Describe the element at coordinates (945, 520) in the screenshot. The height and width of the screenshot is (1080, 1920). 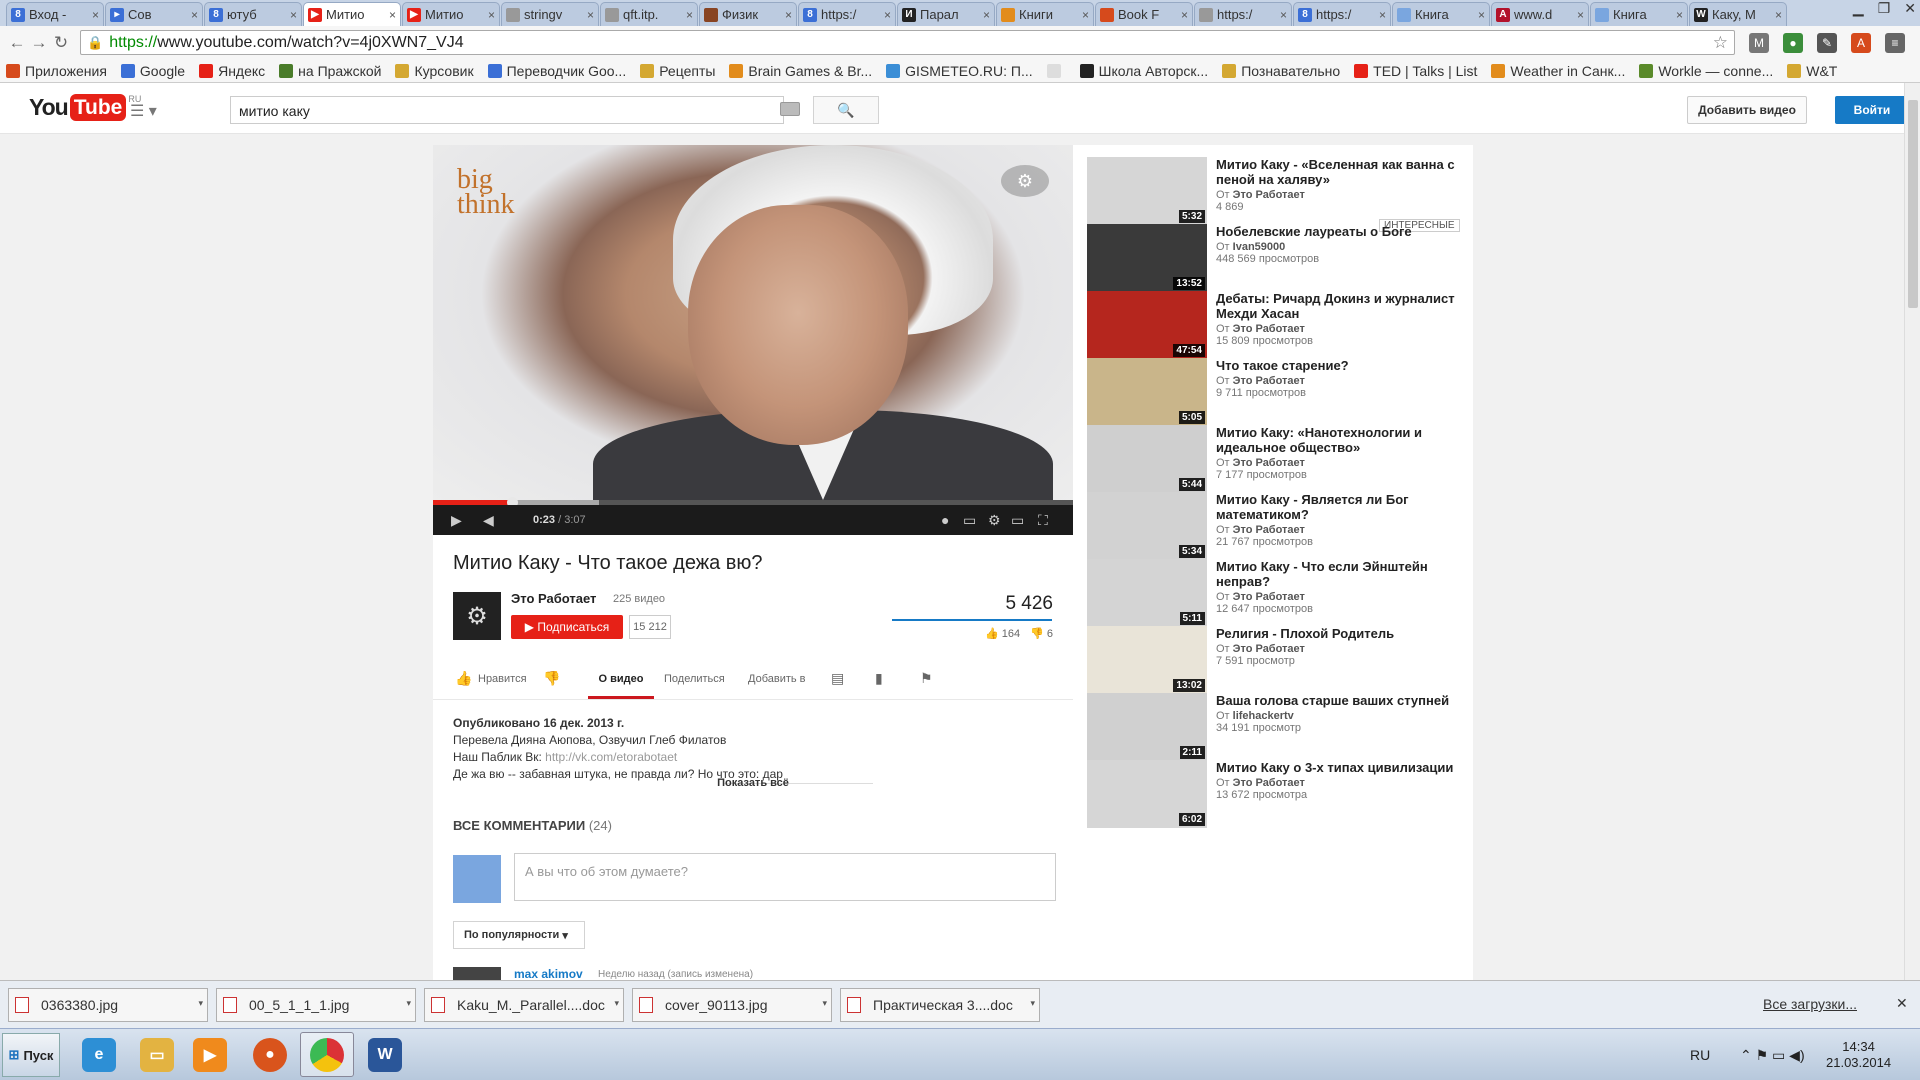
I see `annotations-icon: ●` at that location.